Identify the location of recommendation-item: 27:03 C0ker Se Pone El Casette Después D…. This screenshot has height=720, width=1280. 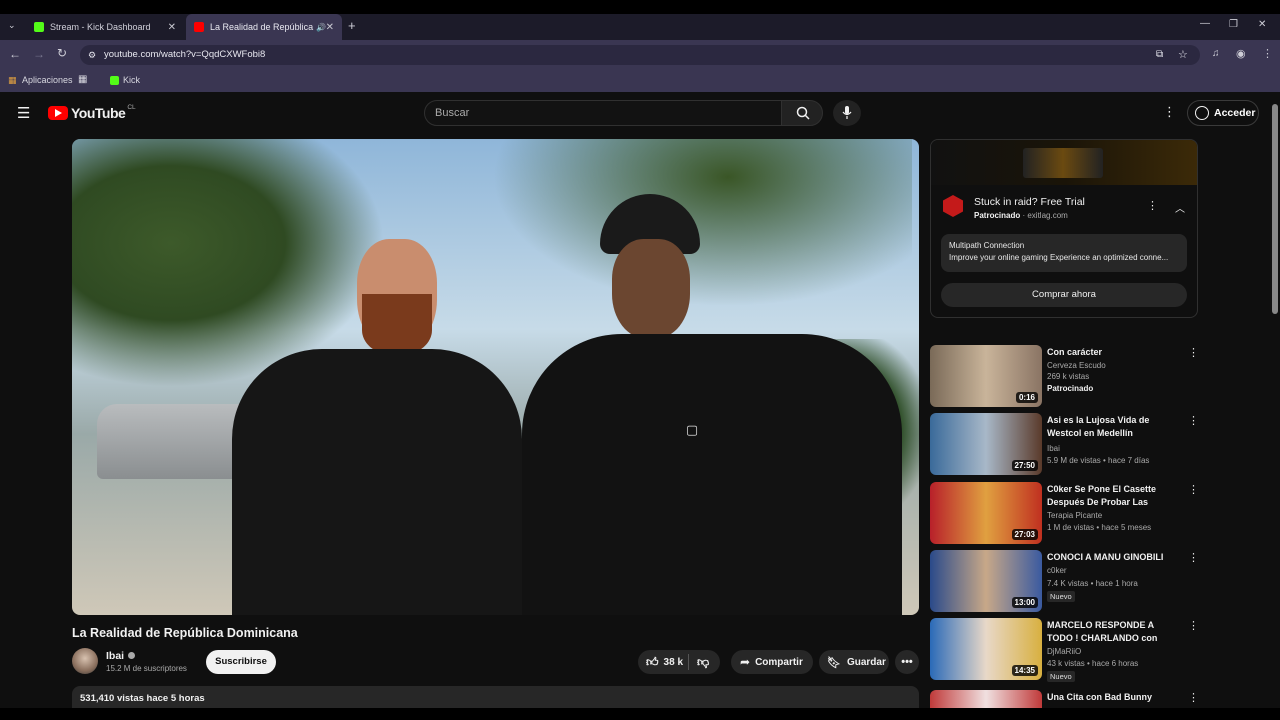
(1064, 513).